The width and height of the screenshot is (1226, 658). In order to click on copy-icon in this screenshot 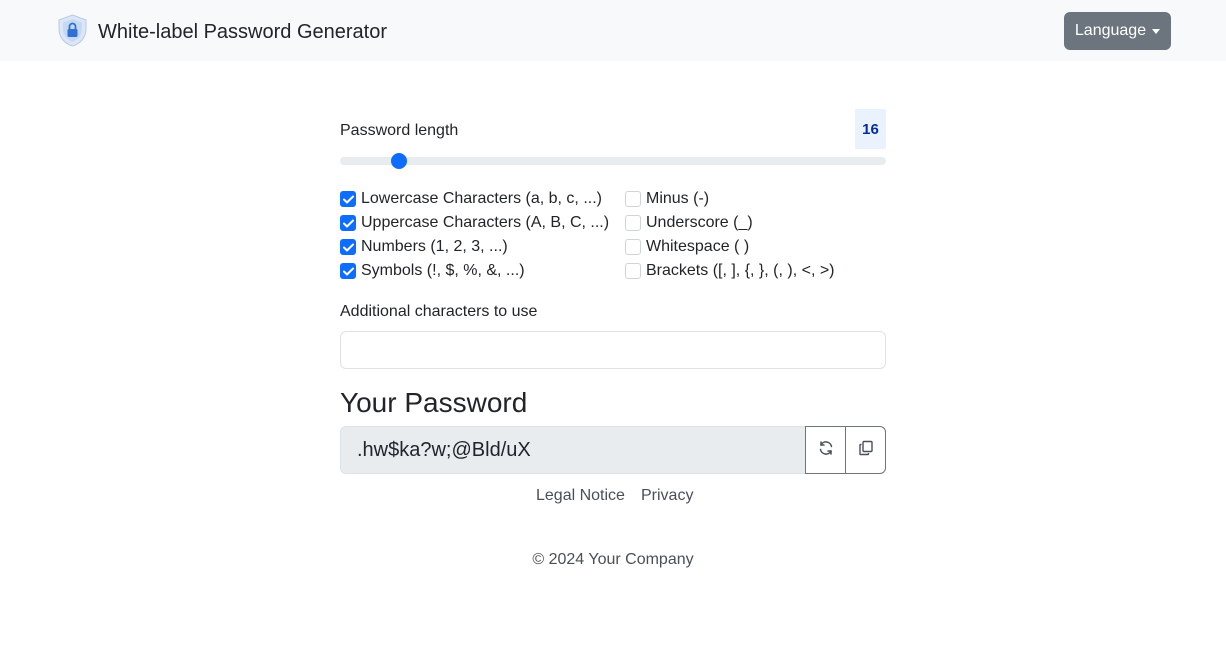, I will do `click(866, 450)`.